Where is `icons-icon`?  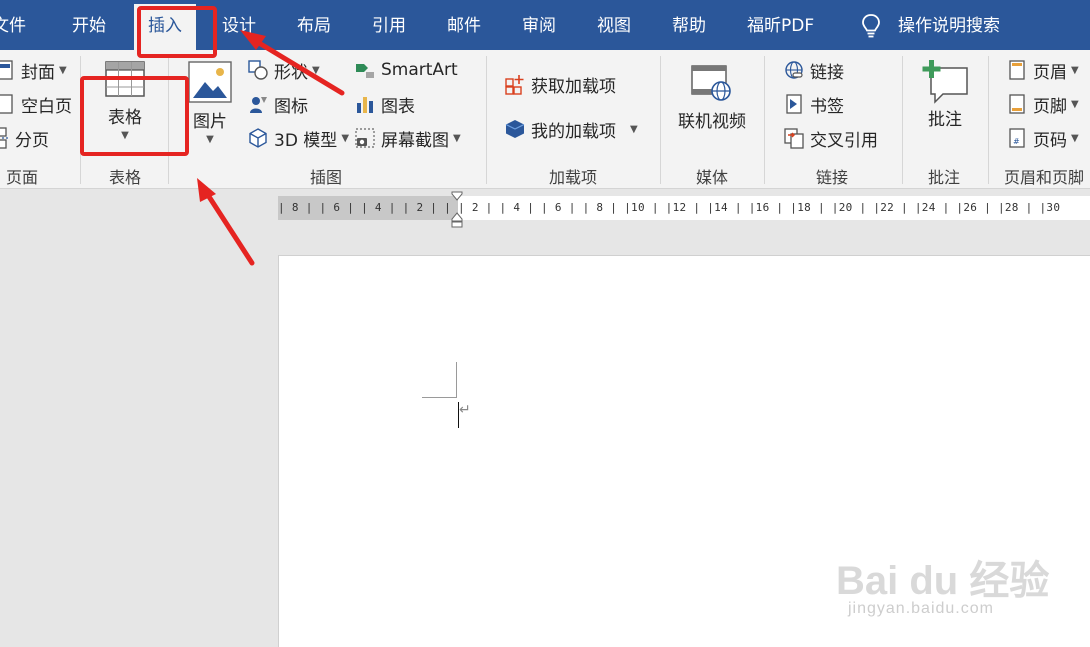
icons-icon is located at coordinates (258, 105).